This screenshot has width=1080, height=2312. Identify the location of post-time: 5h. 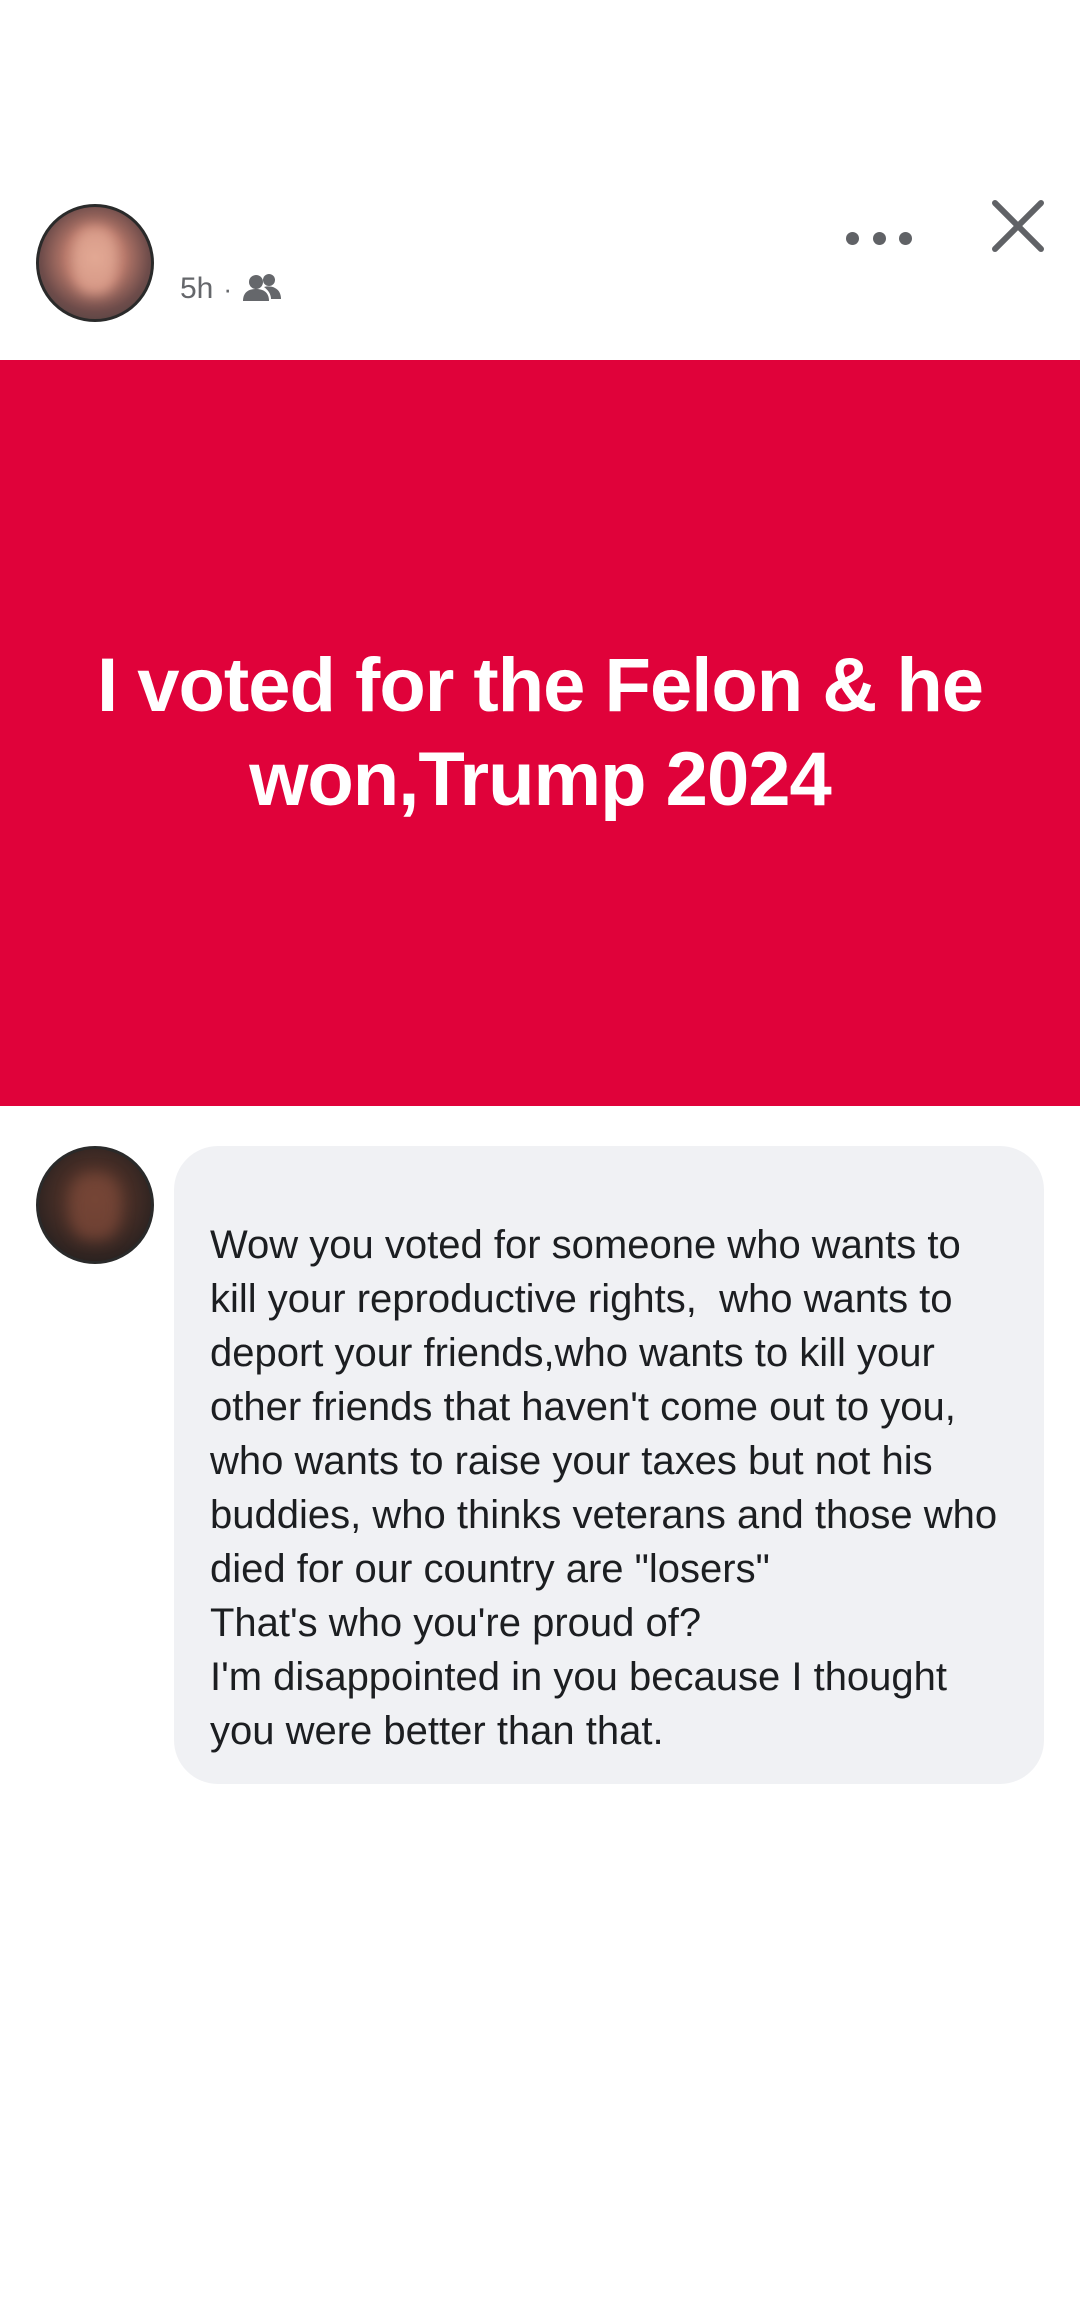
(197, 288).